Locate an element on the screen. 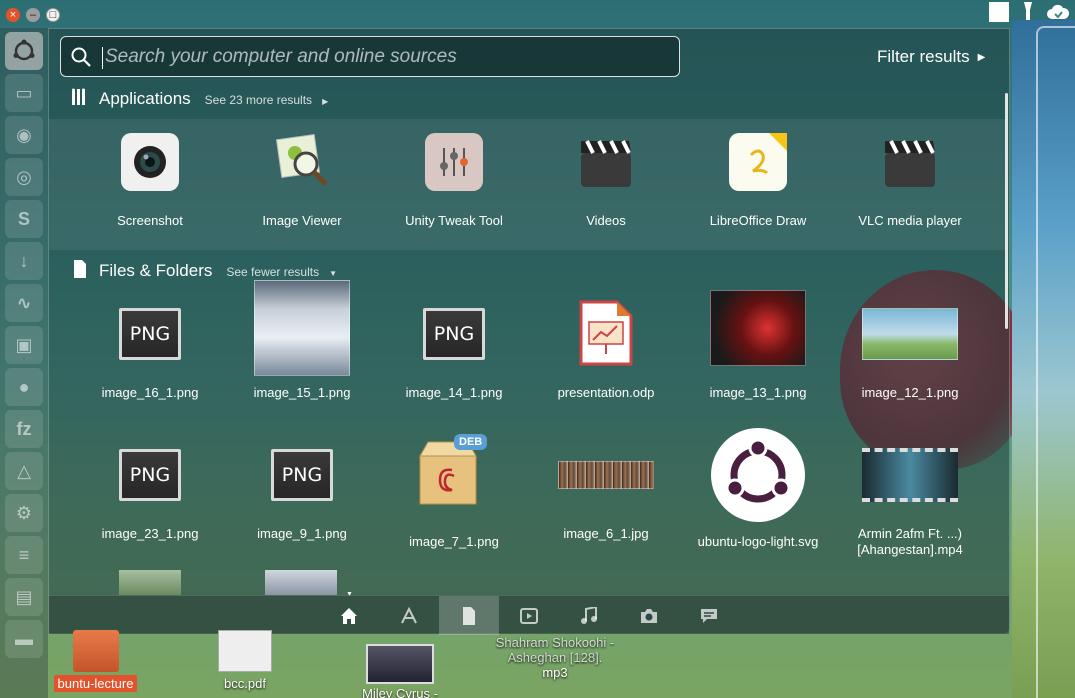 Image resolution: width=1075 pixels, height=698 pixels. launcher-settings-icon: ⚙ is located at coordinates (24, 513).